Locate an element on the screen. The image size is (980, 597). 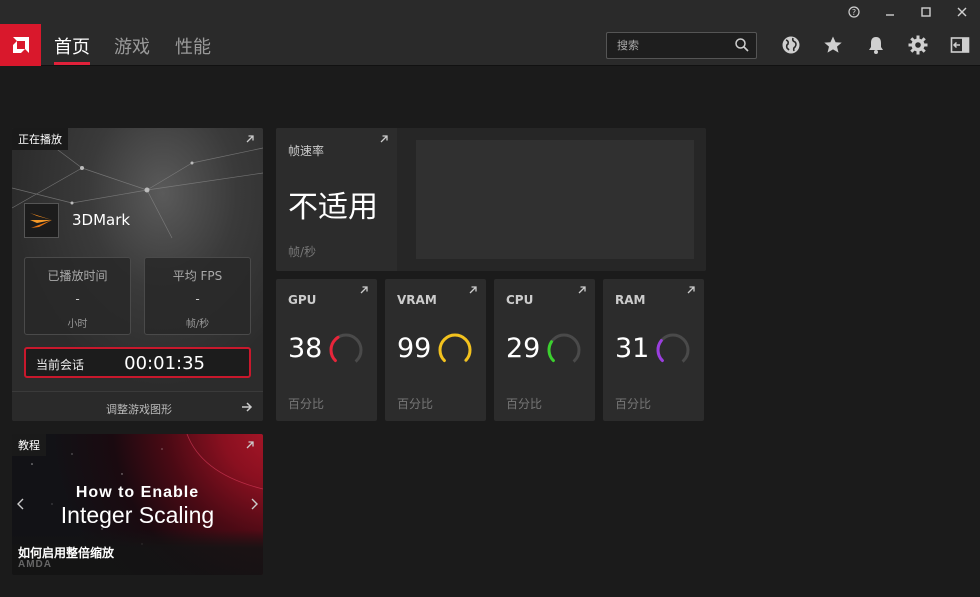
played-time-label: 已播放时间 is located at coordinates (77, 276).